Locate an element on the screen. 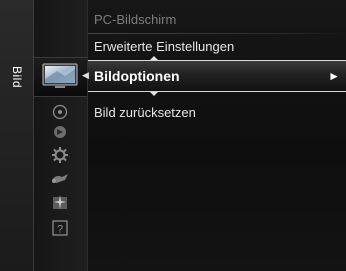 This screenshot has height=271, width=346. submenu-arrow-icon: ► is located at coordinates (334, 76).